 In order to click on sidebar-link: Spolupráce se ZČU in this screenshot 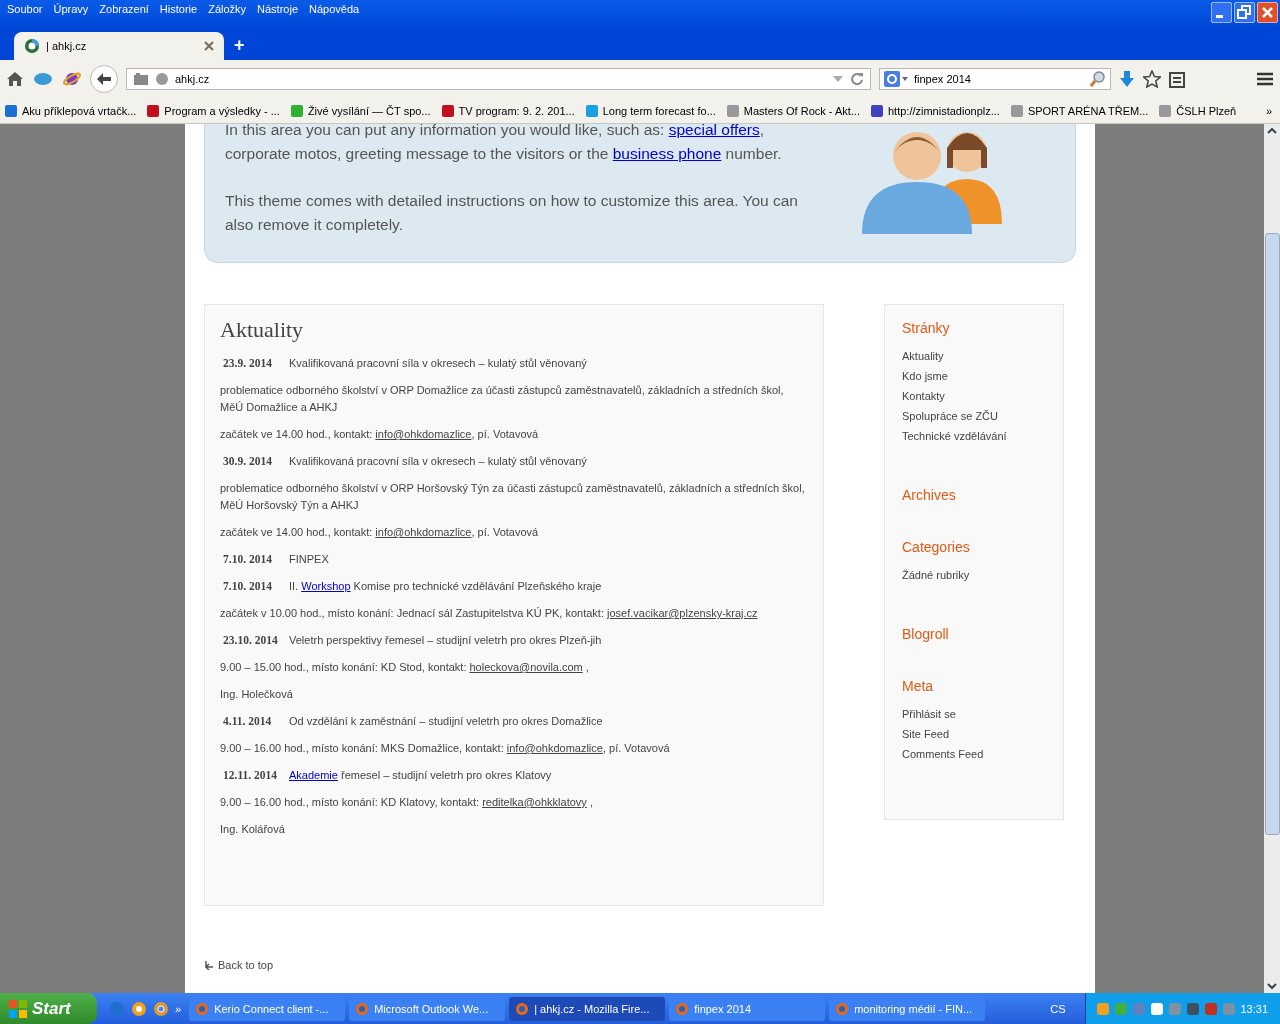, I will do `click(974, 416)`.